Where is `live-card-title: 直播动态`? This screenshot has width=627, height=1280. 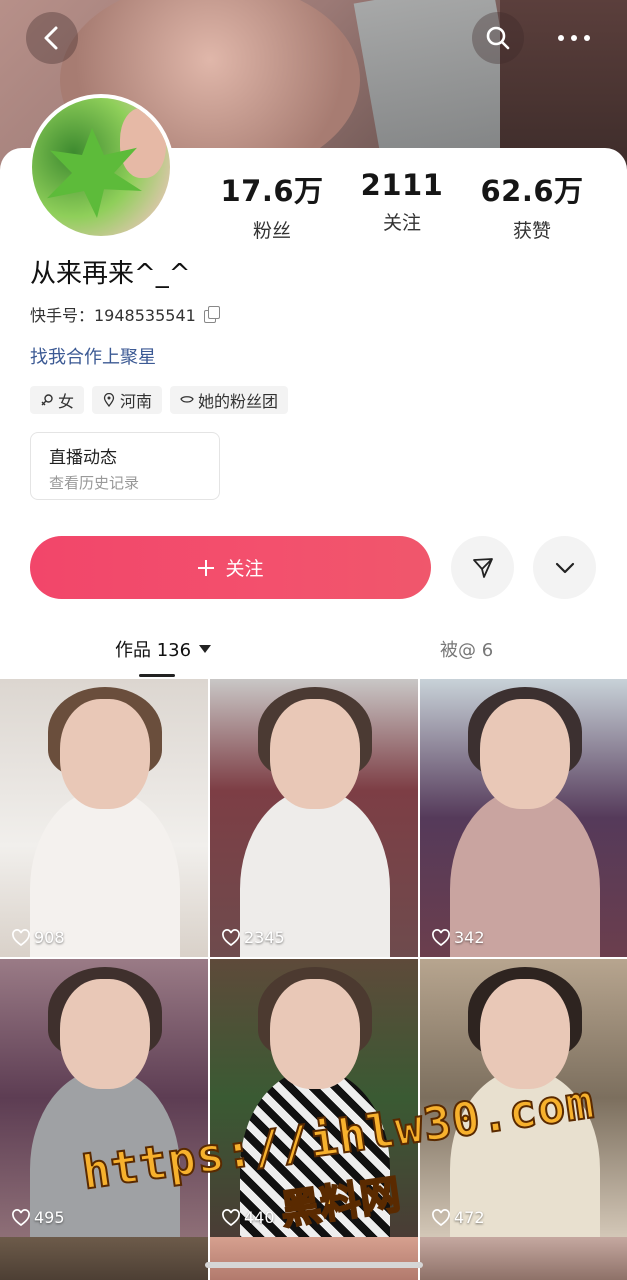 live-card-title: 直播动态 is located at coordinates (83, 458).